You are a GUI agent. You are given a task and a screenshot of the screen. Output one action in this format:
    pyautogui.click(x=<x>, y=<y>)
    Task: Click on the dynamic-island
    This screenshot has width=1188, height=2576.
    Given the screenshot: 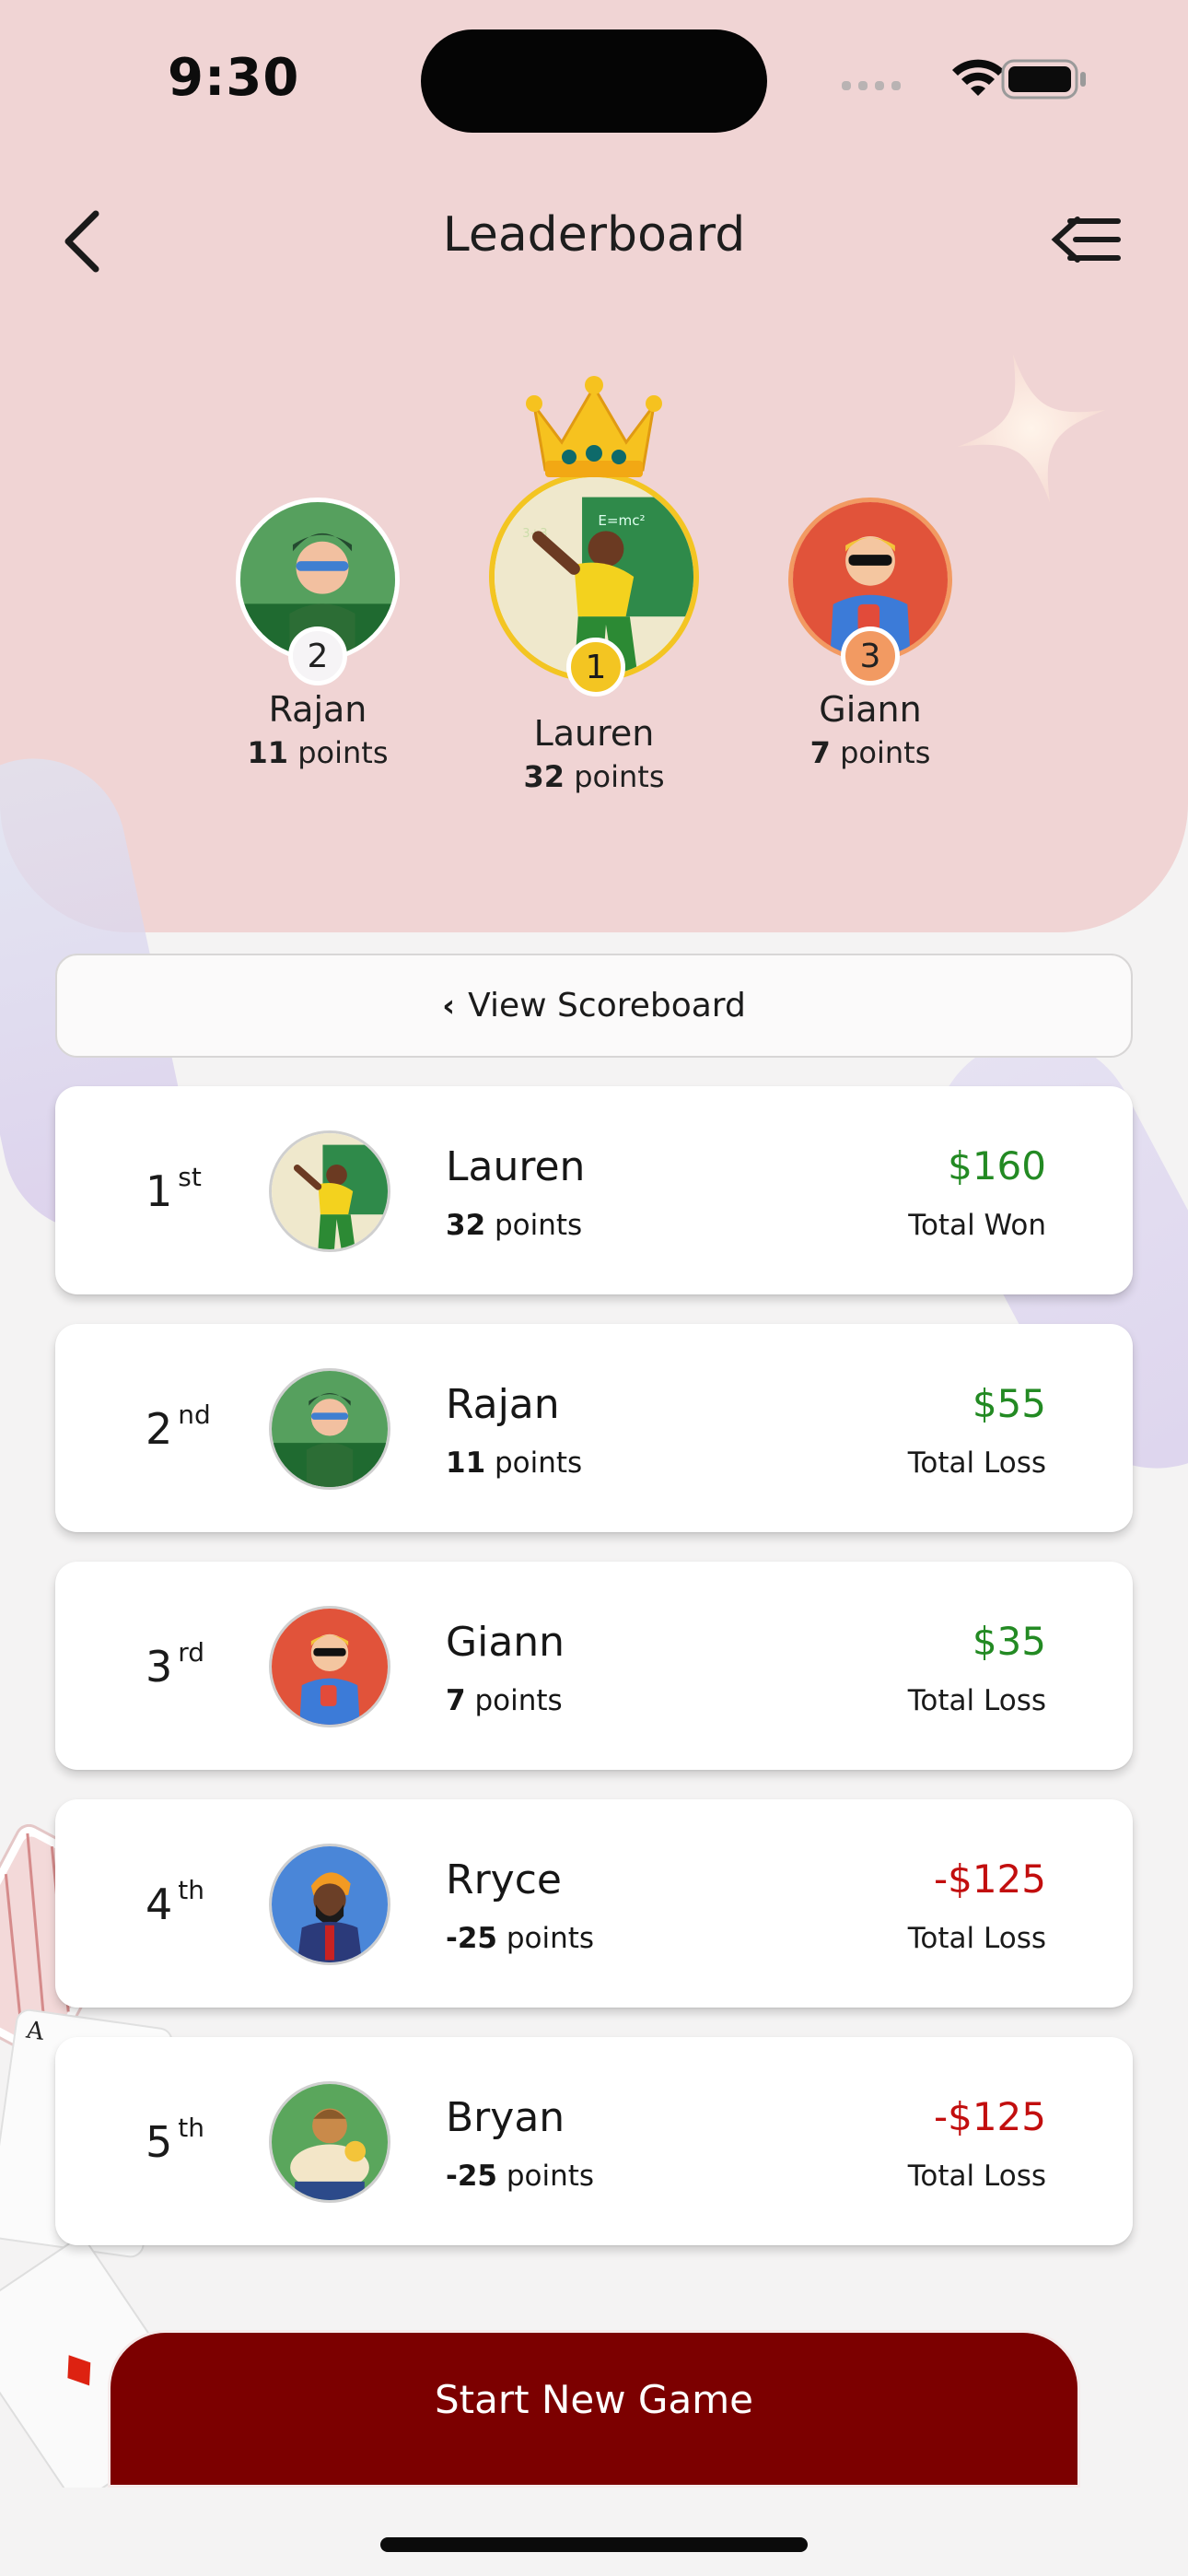 What is the action you would take?
    pyautogui.click(x=594, y=81)
    